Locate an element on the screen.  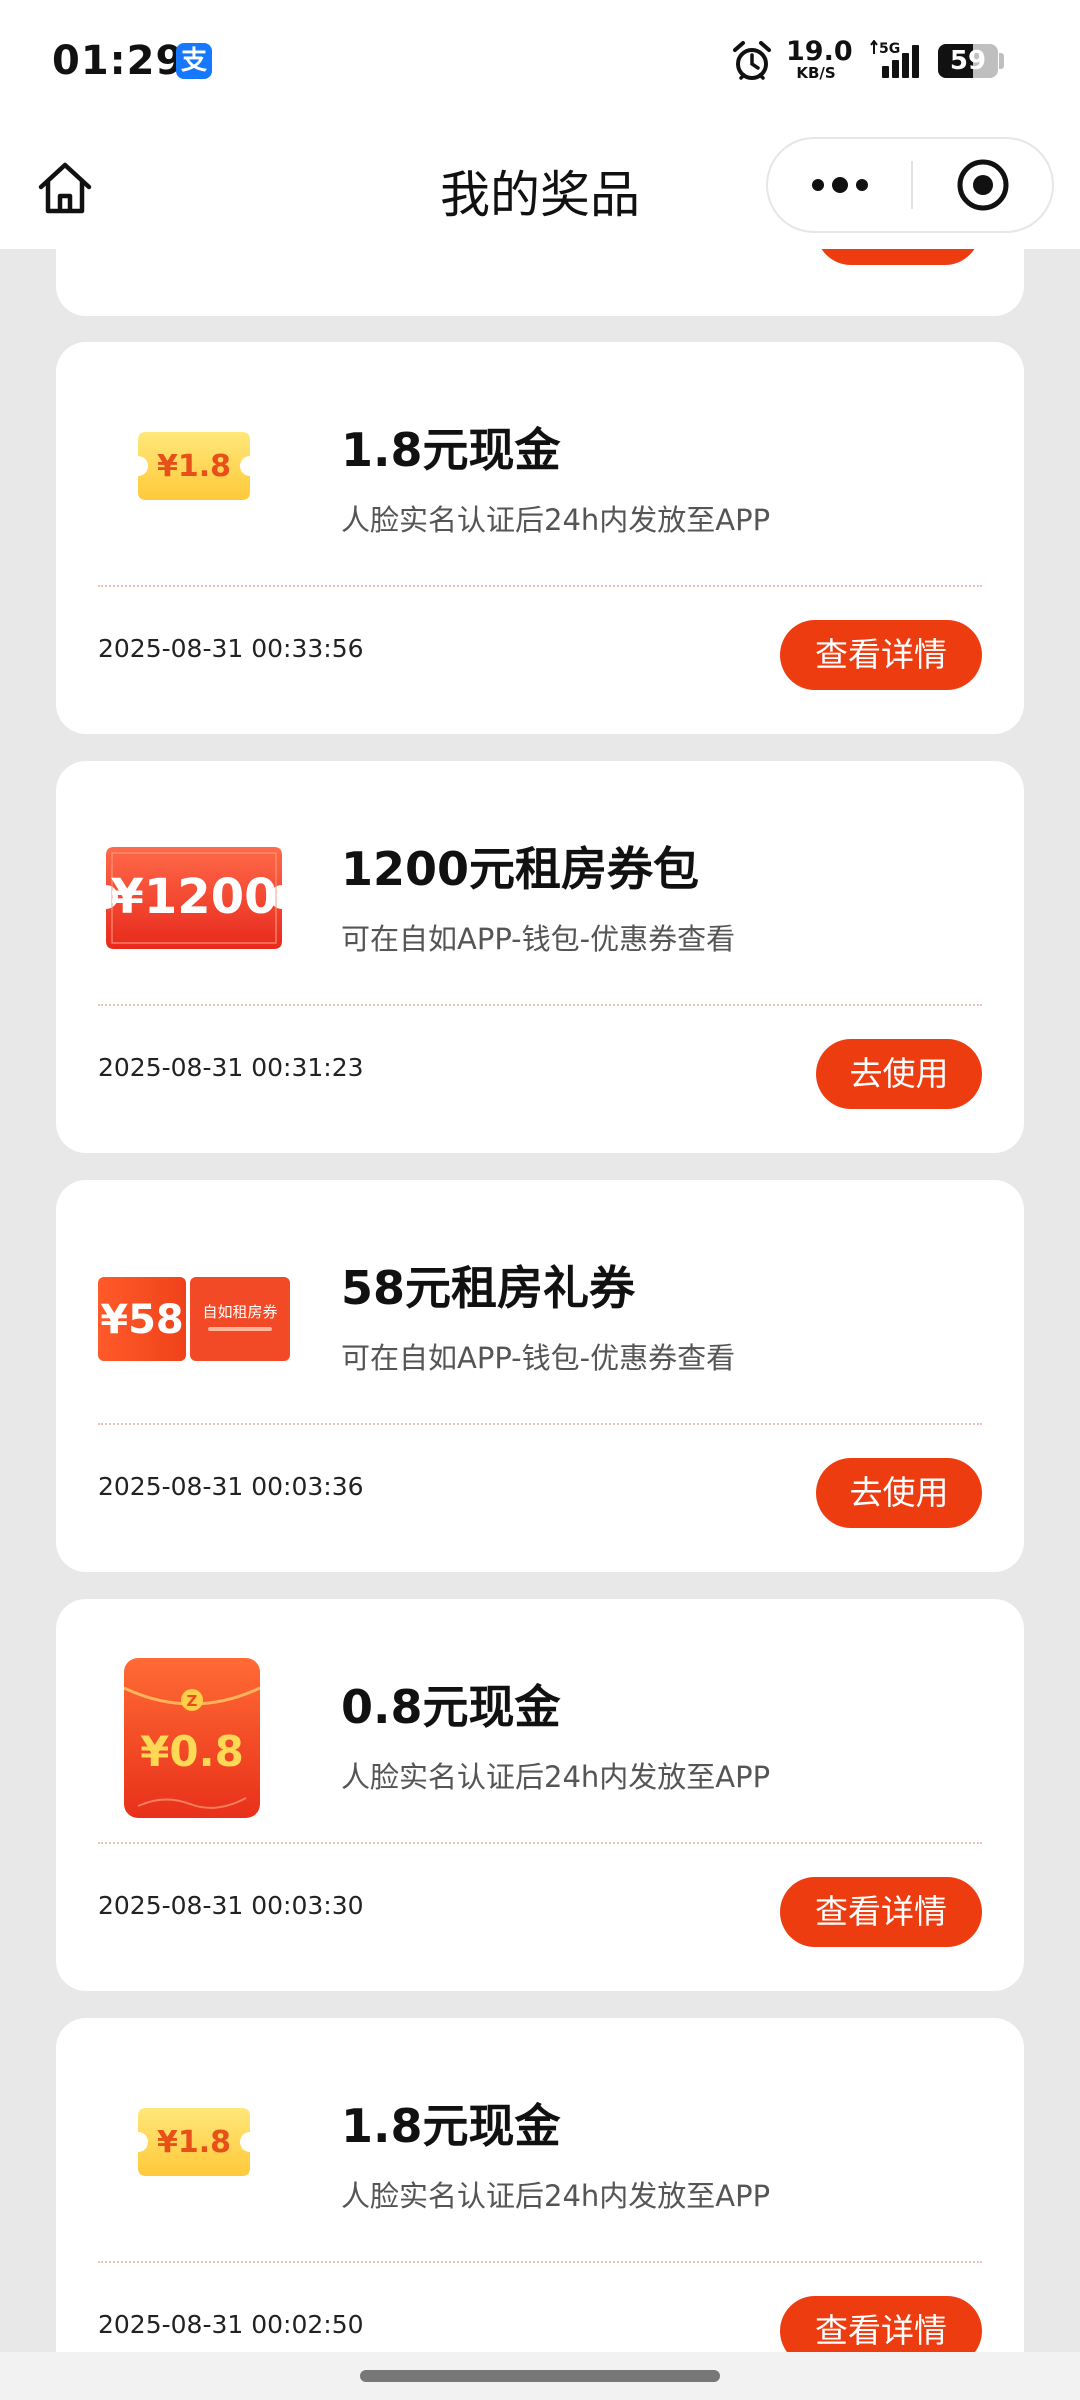
prize-title: 0.8元现金 is located at coordinates (451, 1707).